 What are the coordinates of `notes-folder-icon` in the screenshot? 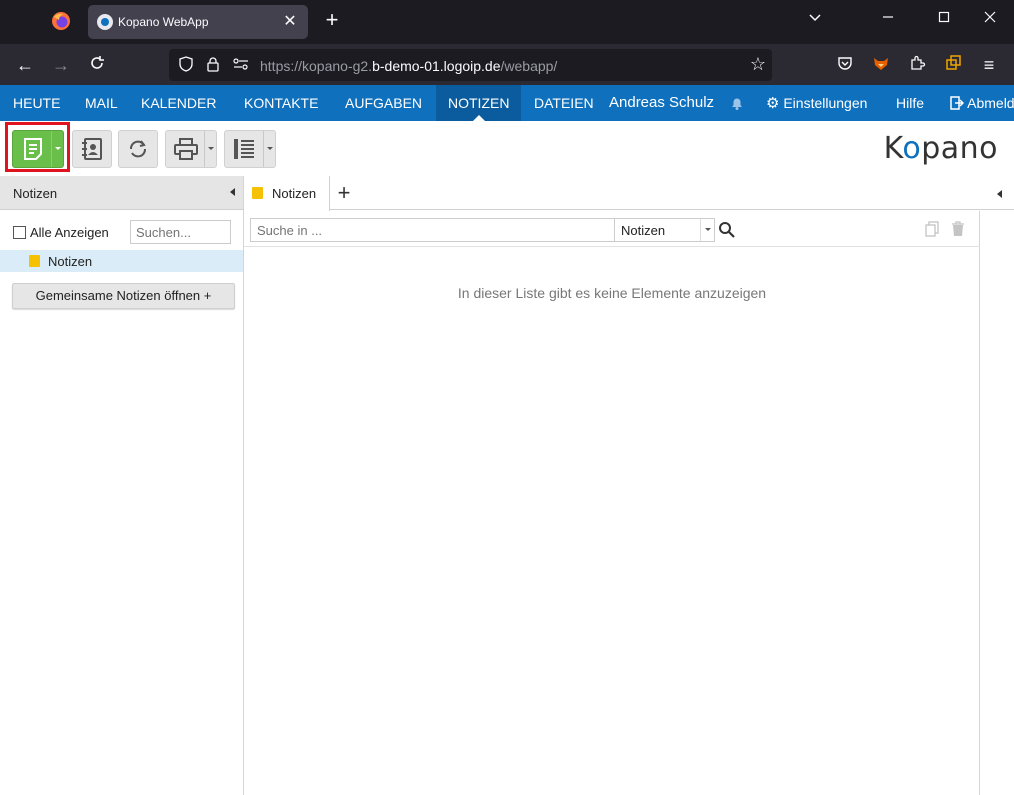 It's located at (34, 261).